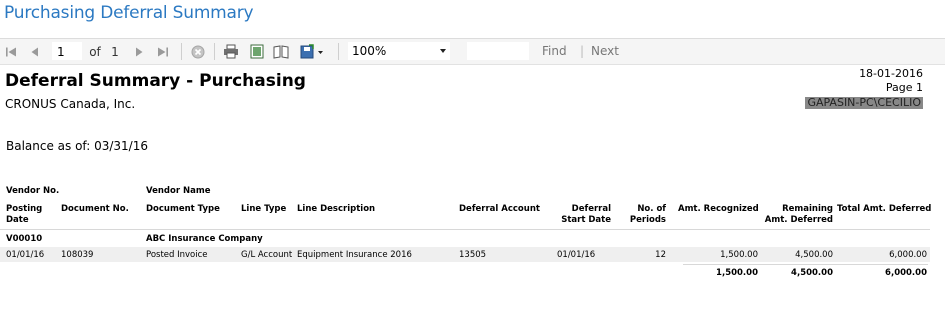  I want to click on header-line-description: Line Description, so click(336, 209).